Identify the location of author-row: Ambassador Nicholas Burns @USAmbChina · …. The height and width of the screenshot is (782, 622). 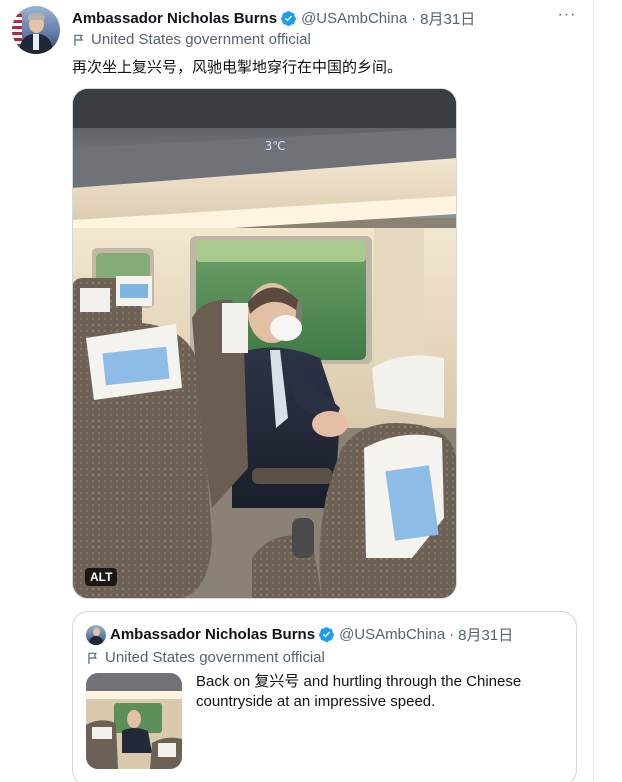
(273, 18).